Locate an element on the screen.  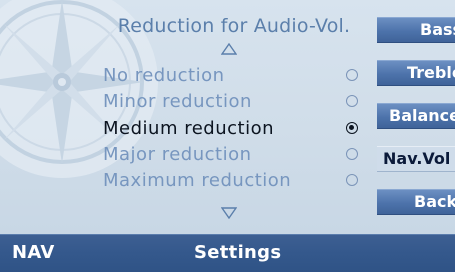
balance-button-label: Balance is located at coordinates (422, 115).